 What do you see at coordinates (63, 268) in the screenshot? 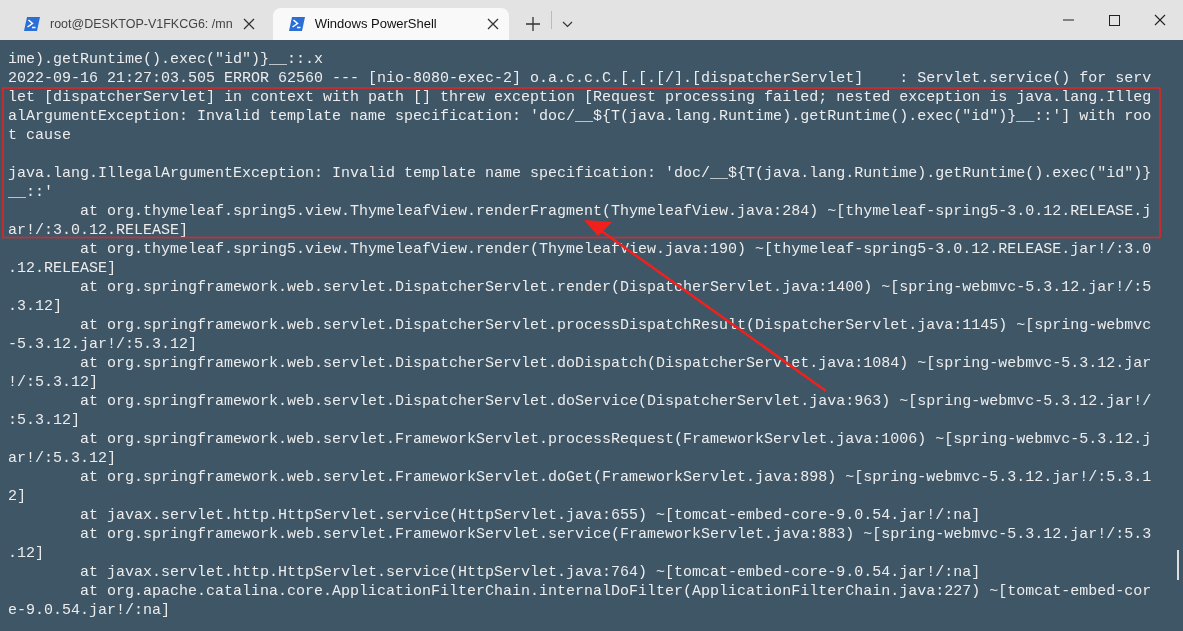
I see `terminal-line: .12.RELEASE]` at bounding box center [63, 268].